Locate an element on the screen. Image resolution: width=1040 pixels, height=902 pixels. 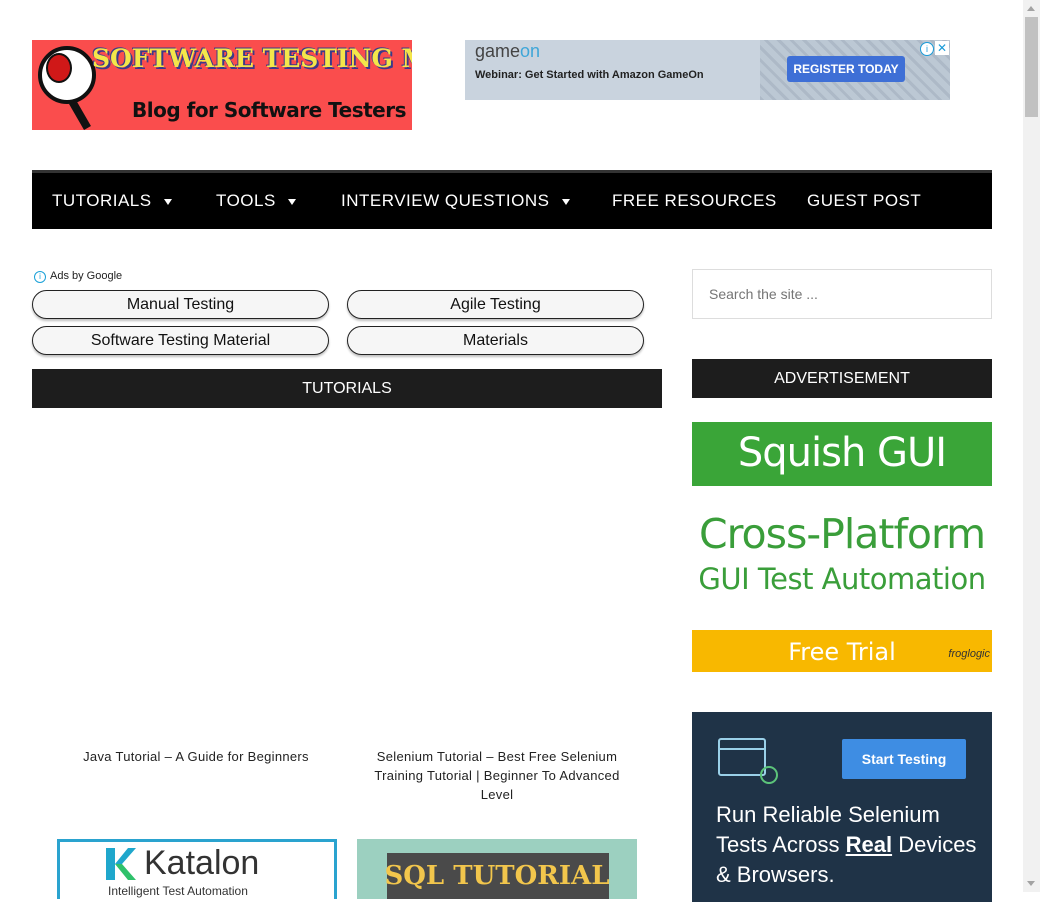
squish-ad-line1: Cross-Platform is located at coordinates (842, 534).